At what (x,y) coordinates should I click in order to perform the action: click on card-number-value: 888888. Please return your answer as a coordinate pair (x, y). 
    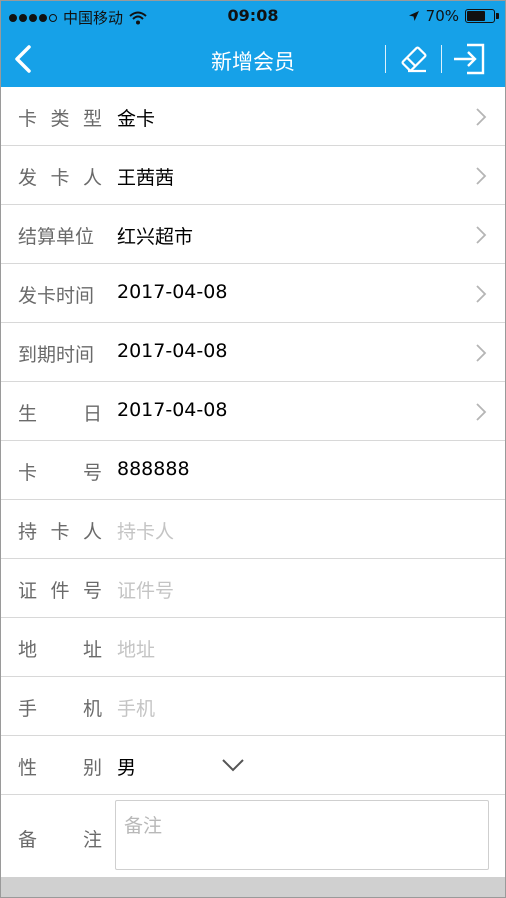
    Looking at the image, I should click on (153, 469).